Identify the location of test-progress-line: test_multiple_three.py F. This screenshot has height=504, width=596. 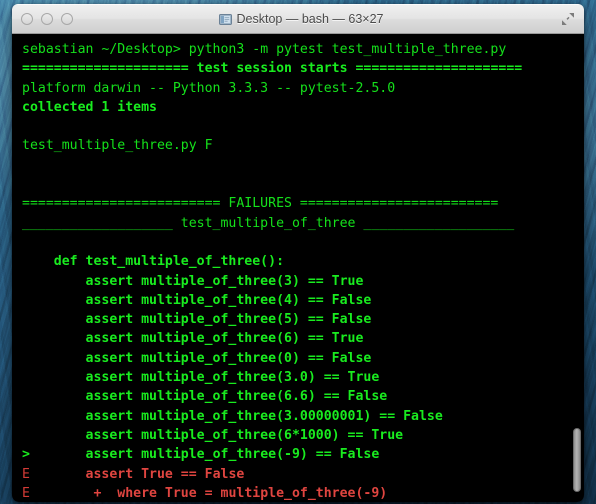
(303, 145).